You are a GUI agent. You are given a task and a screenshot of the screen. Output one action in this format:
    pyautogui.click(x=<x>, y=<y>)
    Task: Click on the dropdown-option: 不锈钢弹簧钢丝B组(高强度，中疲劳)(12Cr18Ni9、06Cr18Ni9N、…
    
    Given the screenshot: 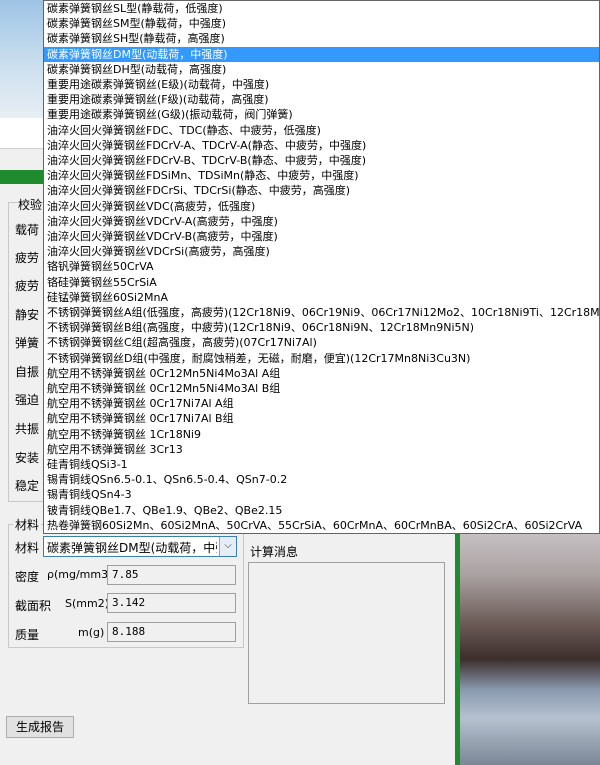 What is the action you would take?
    pyautogui.click(x=321, y=327)
    